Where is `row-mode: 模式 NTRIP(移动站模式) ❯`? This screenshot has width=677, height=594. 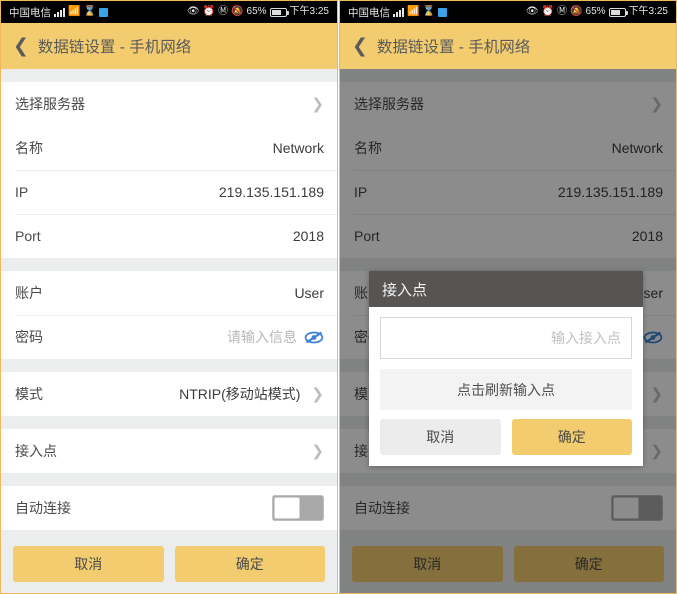 row-mode: 模式 NTRIP(移动站模式) ❯ is located at coordinates (169, 394).